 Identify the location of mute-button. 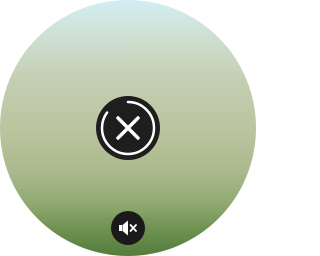
(128, 228).